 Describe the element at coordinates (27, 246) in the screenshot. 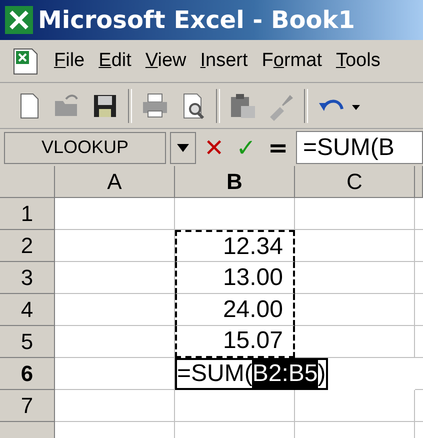

I see `row-header: 2` at that location.